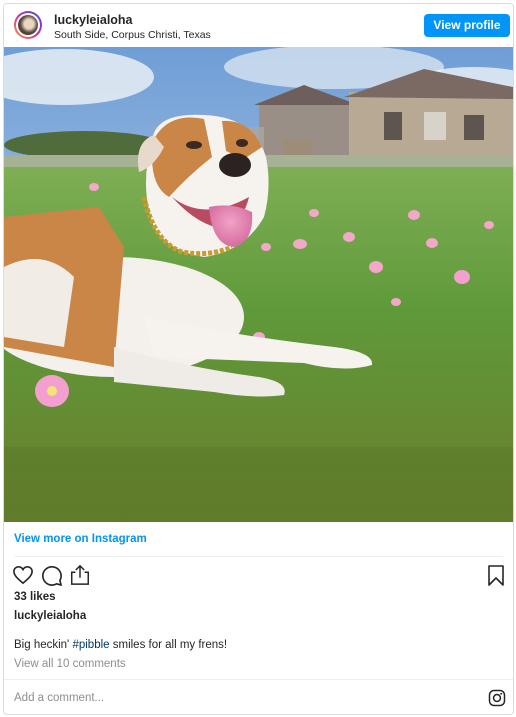  I want to click on share-icon, so click(80, 577).